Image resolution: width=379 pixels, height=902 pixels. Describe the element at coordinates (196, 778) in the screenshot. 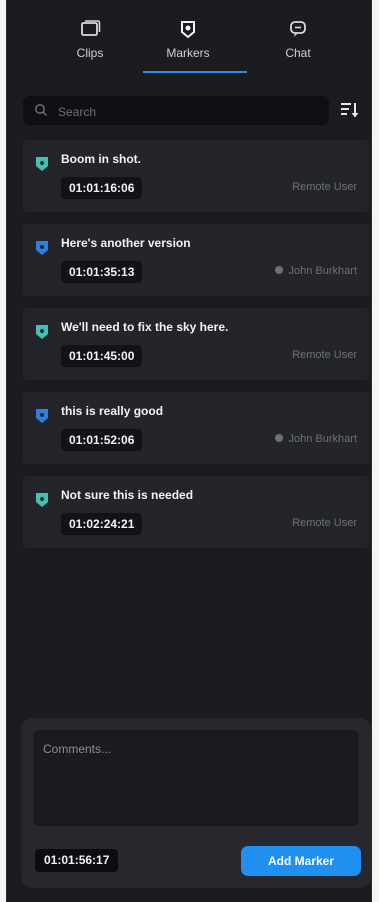

I see `comment-field` at that location.